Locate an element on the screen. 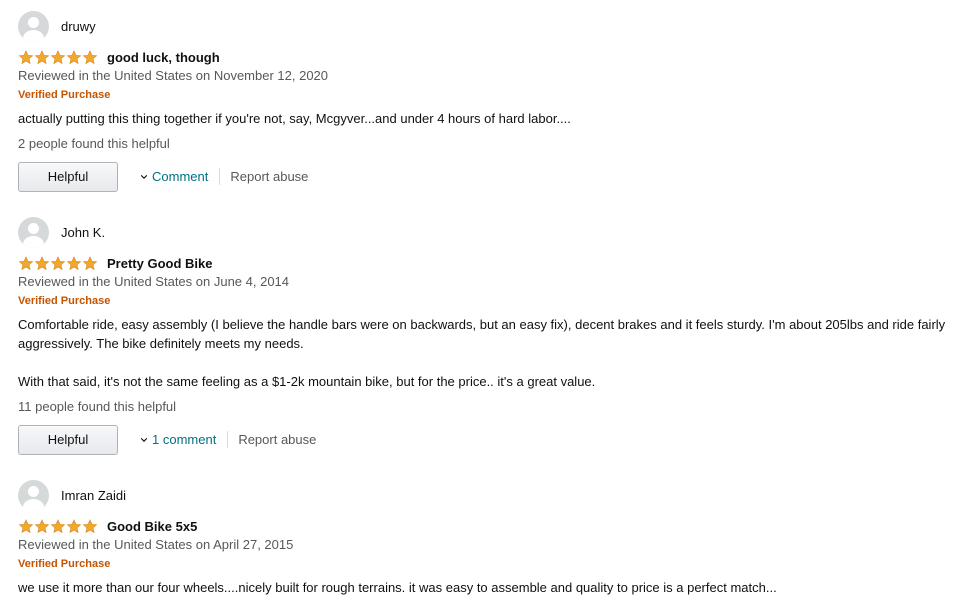 This screenshot has width=970, height=610. review-profile: John K. is located at coordinates (494, 232).